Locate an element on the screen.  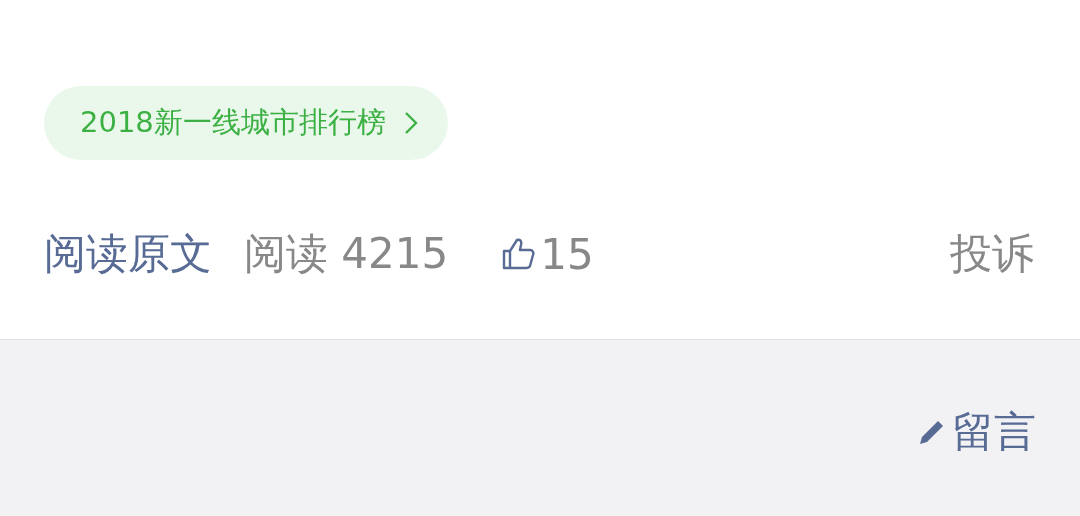
comment-button: 留言 is located at coordinates (976, 432).